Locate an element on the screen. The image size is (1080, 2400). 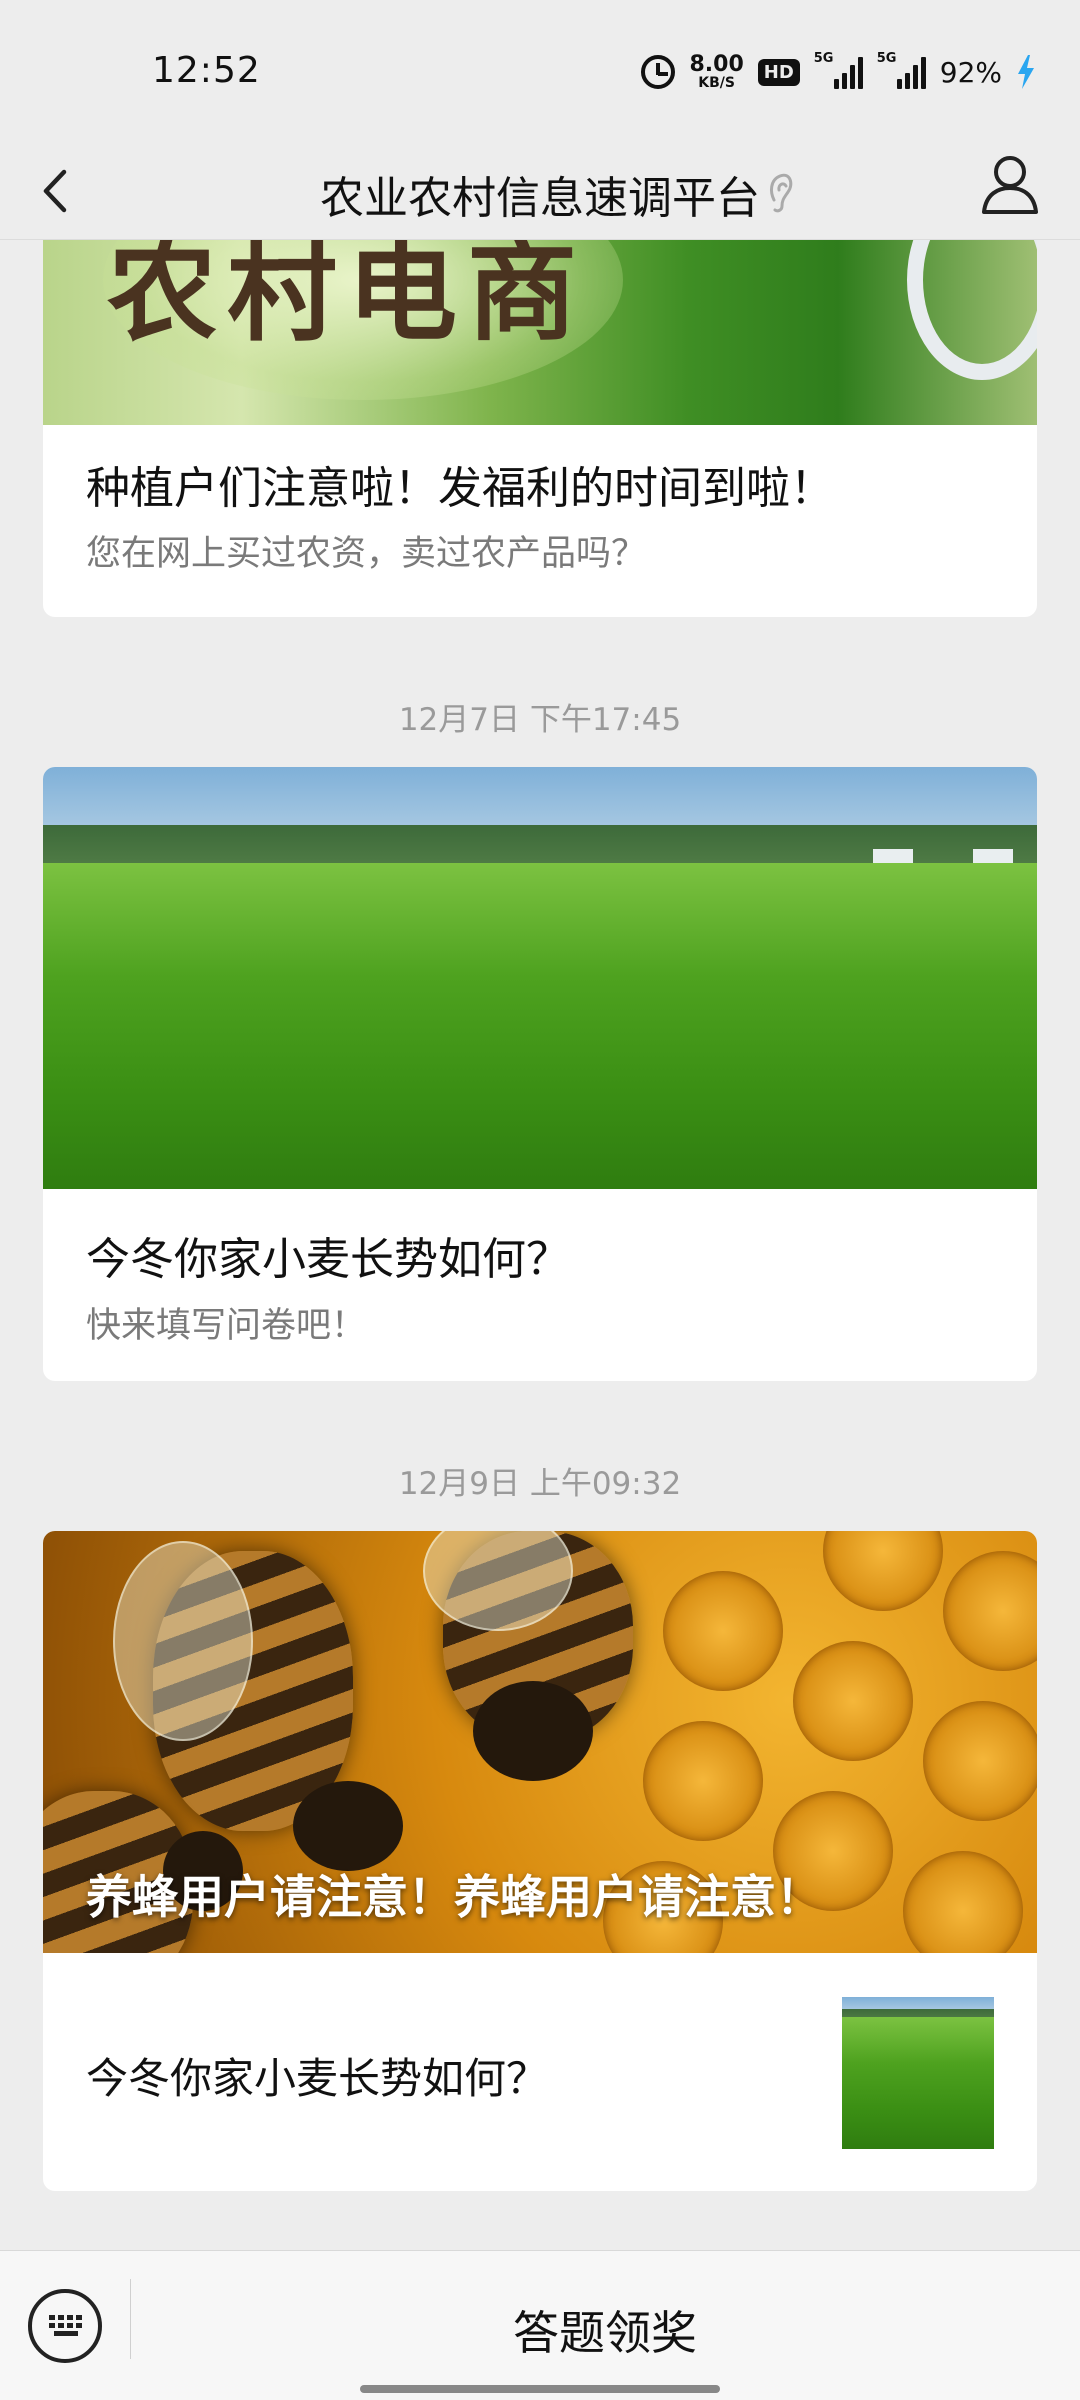
article-card-1: 农村电商 种植户们注意啦！发福利的时间到啦！ 您在网上买过农资，卖过农产品吗？ is located at coordinates (540, 428).